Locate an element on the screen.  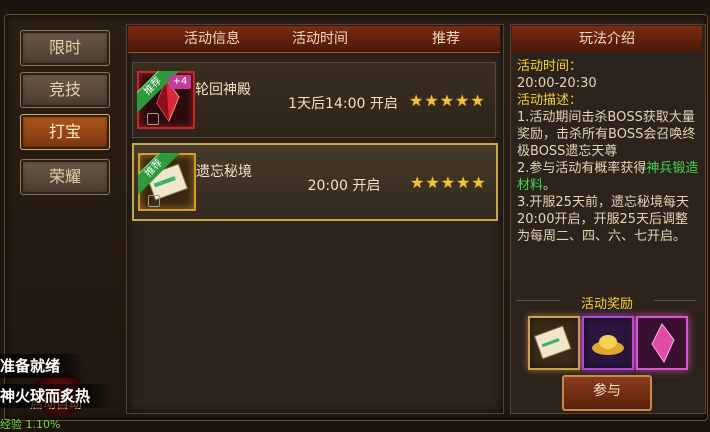
activity-row-forgotten-realm: 推荐 遗忘秘境 20:00 开启 ★★★★★ is located at coordinates (315, 182).